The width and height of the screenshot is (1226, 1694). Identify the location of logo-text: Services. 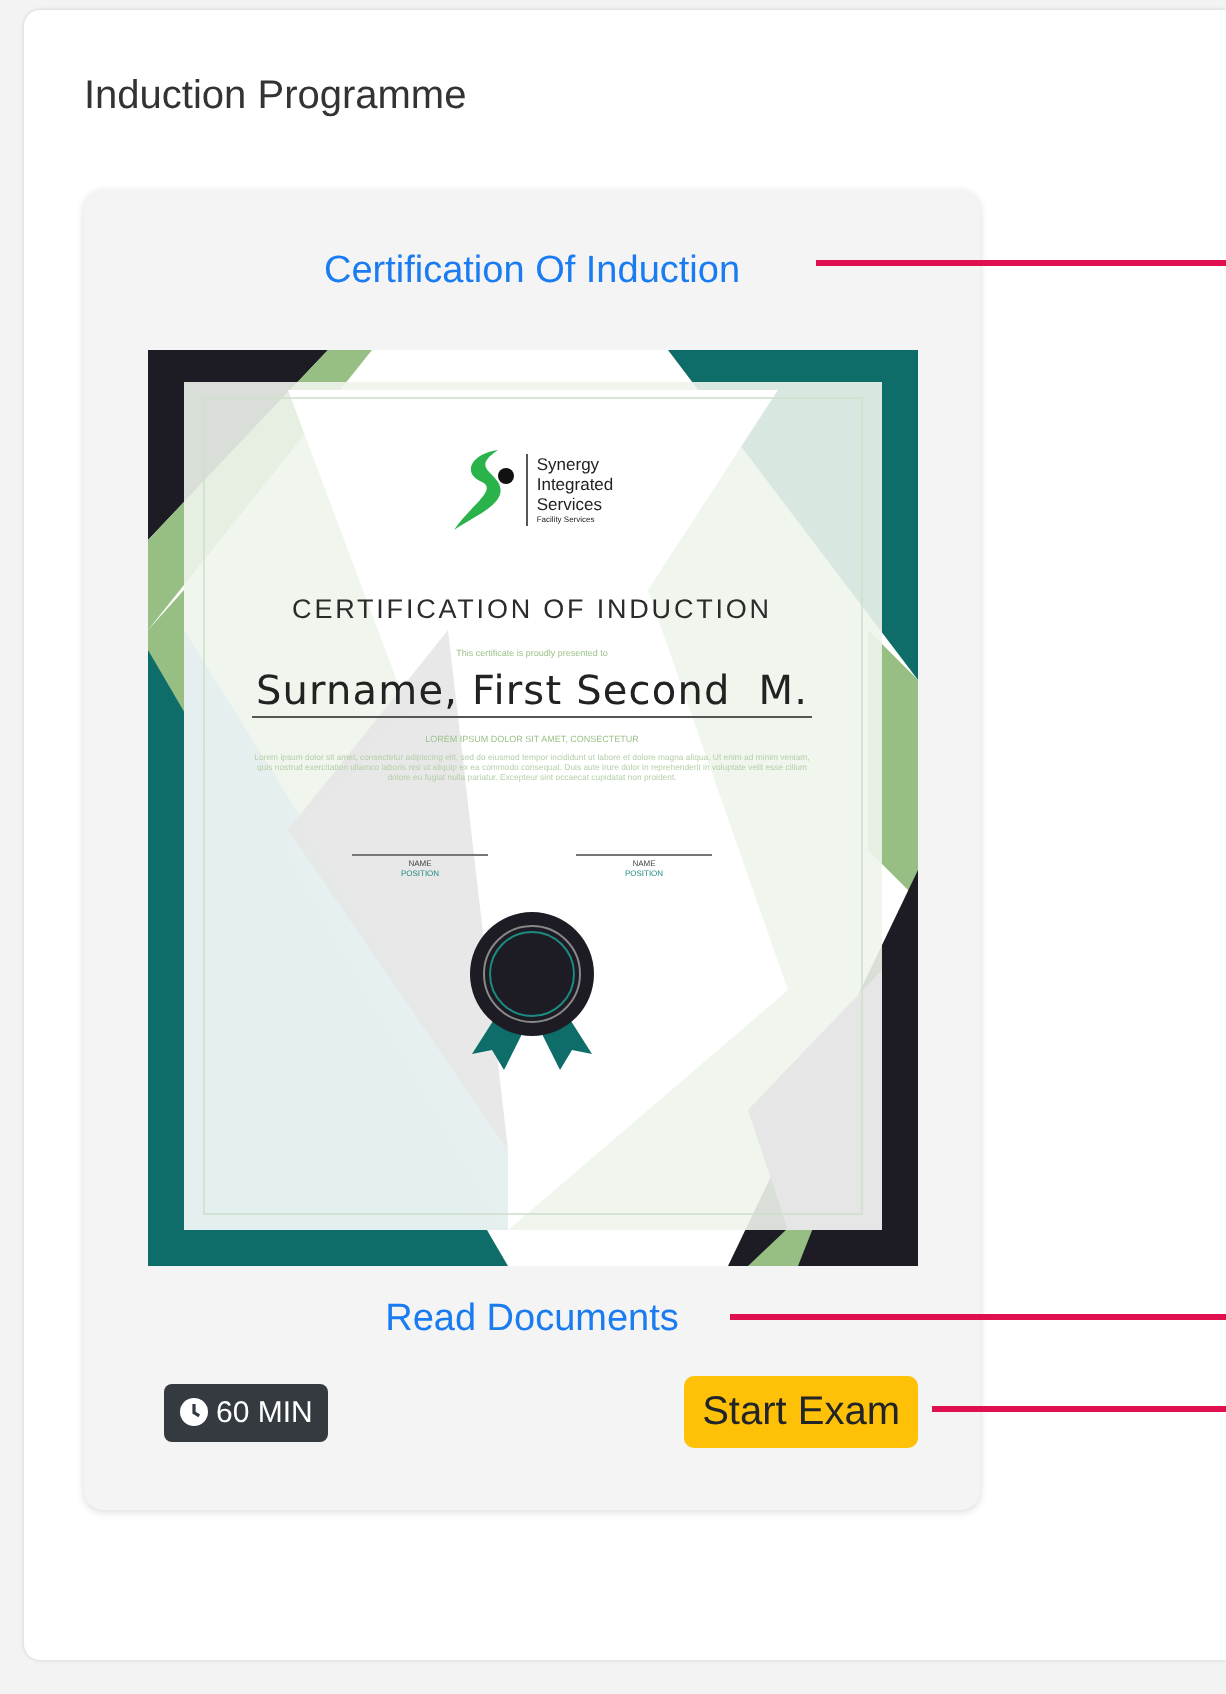
(570, 504).